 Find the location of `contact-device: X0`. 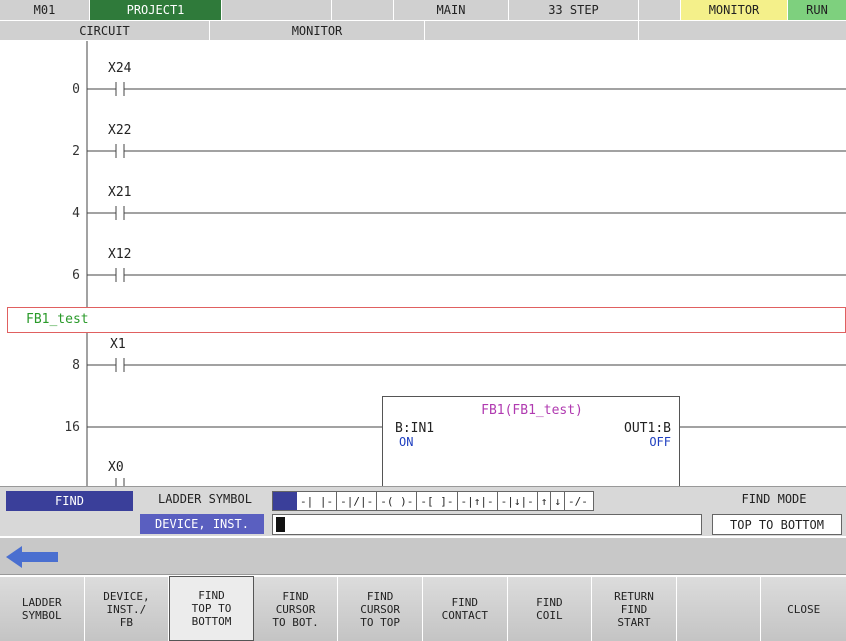

contact-device: X0 is located at coordinates (116, 467).